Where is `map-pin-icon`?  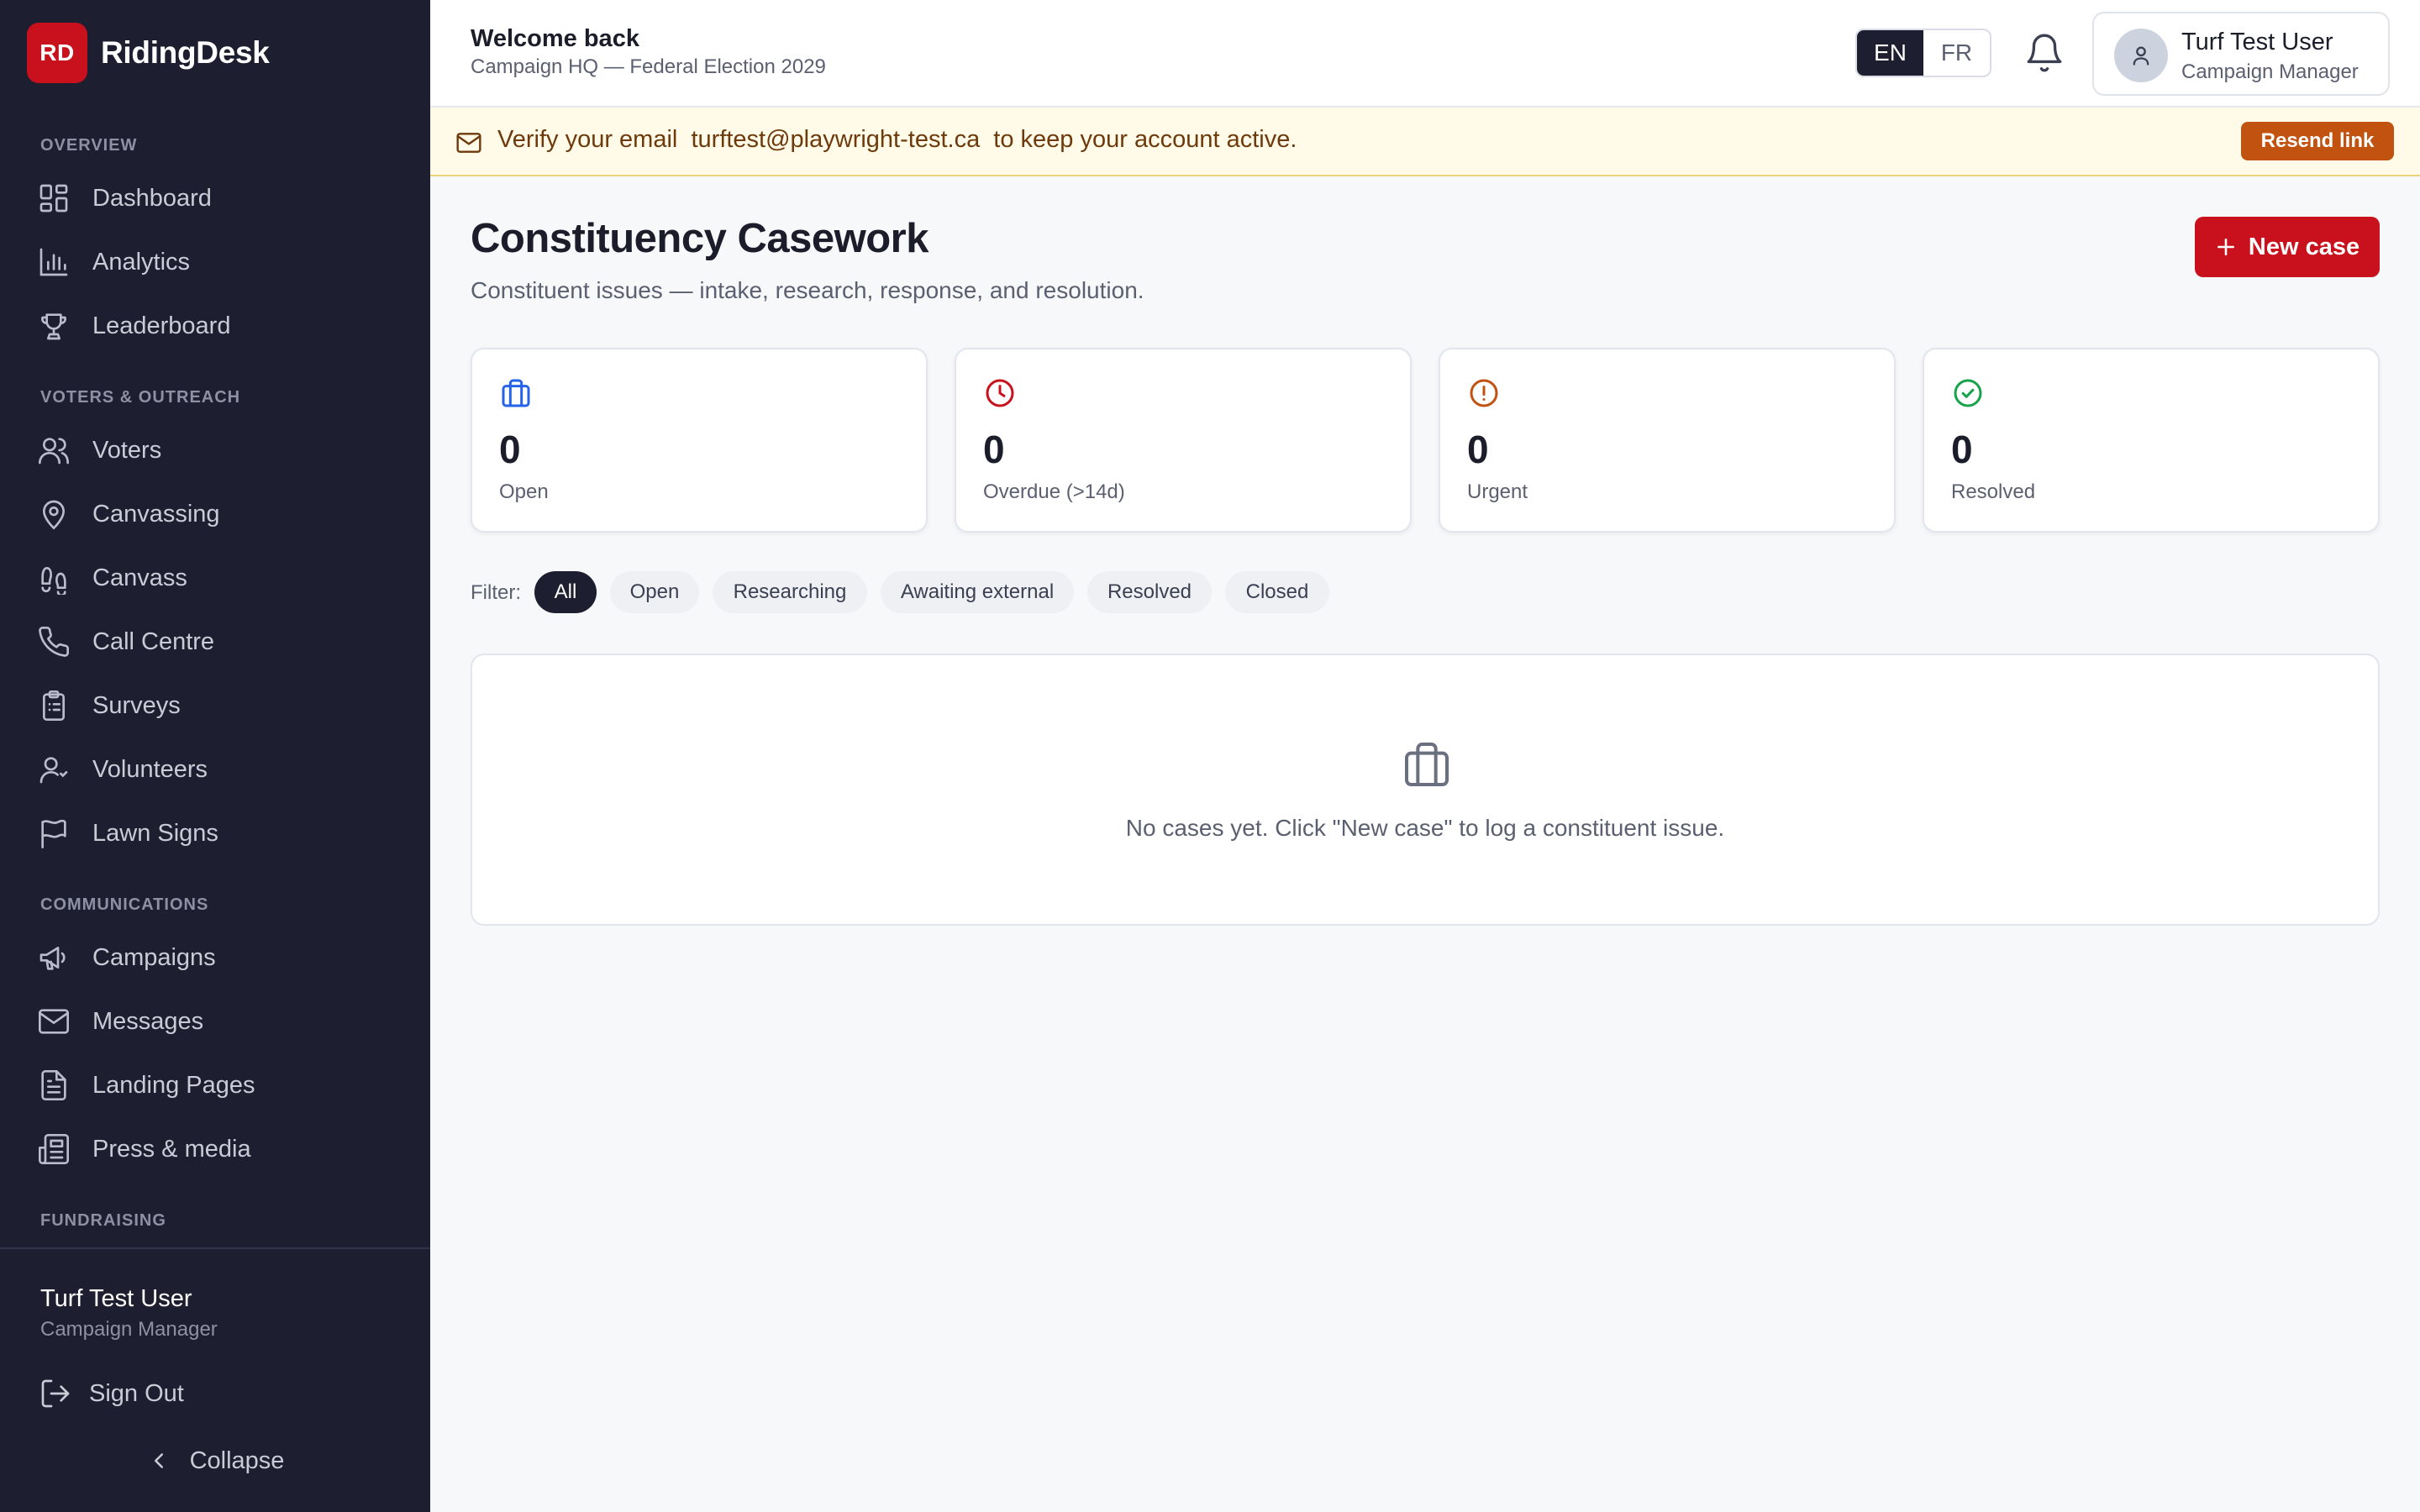
map-pin-icon is located at coordinates (54, 515).